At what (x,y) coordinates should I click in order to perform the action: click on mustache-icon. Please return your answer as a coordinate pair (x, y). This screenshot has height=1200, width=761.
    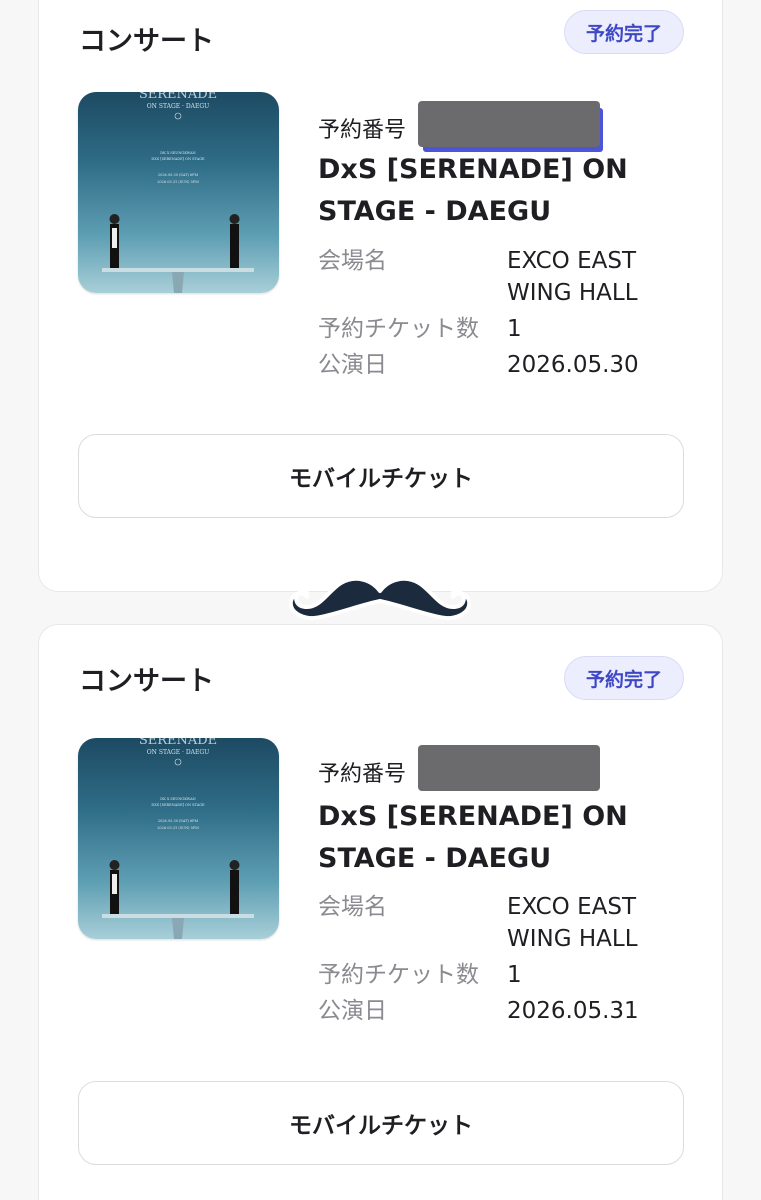
    Looking at the image, I should click on (380, 601).